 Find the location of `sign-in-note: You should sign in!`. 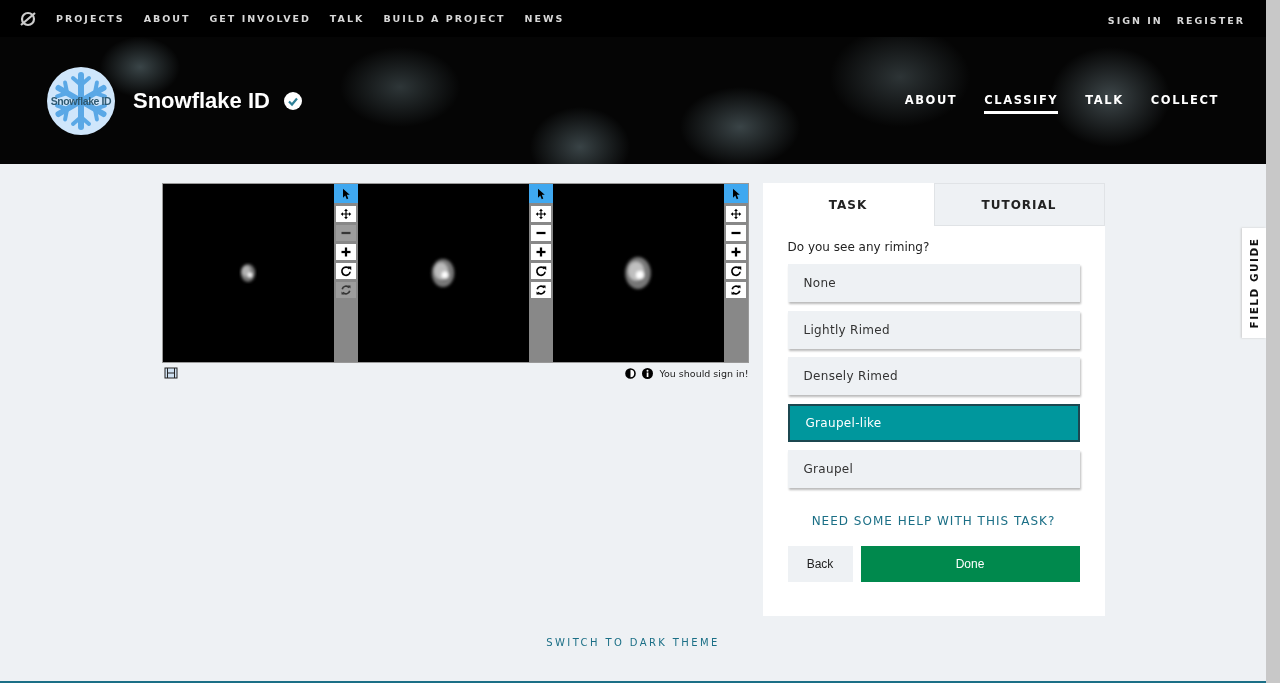

sign-in-note: You should sign in! is located at coordinates (704, 373).